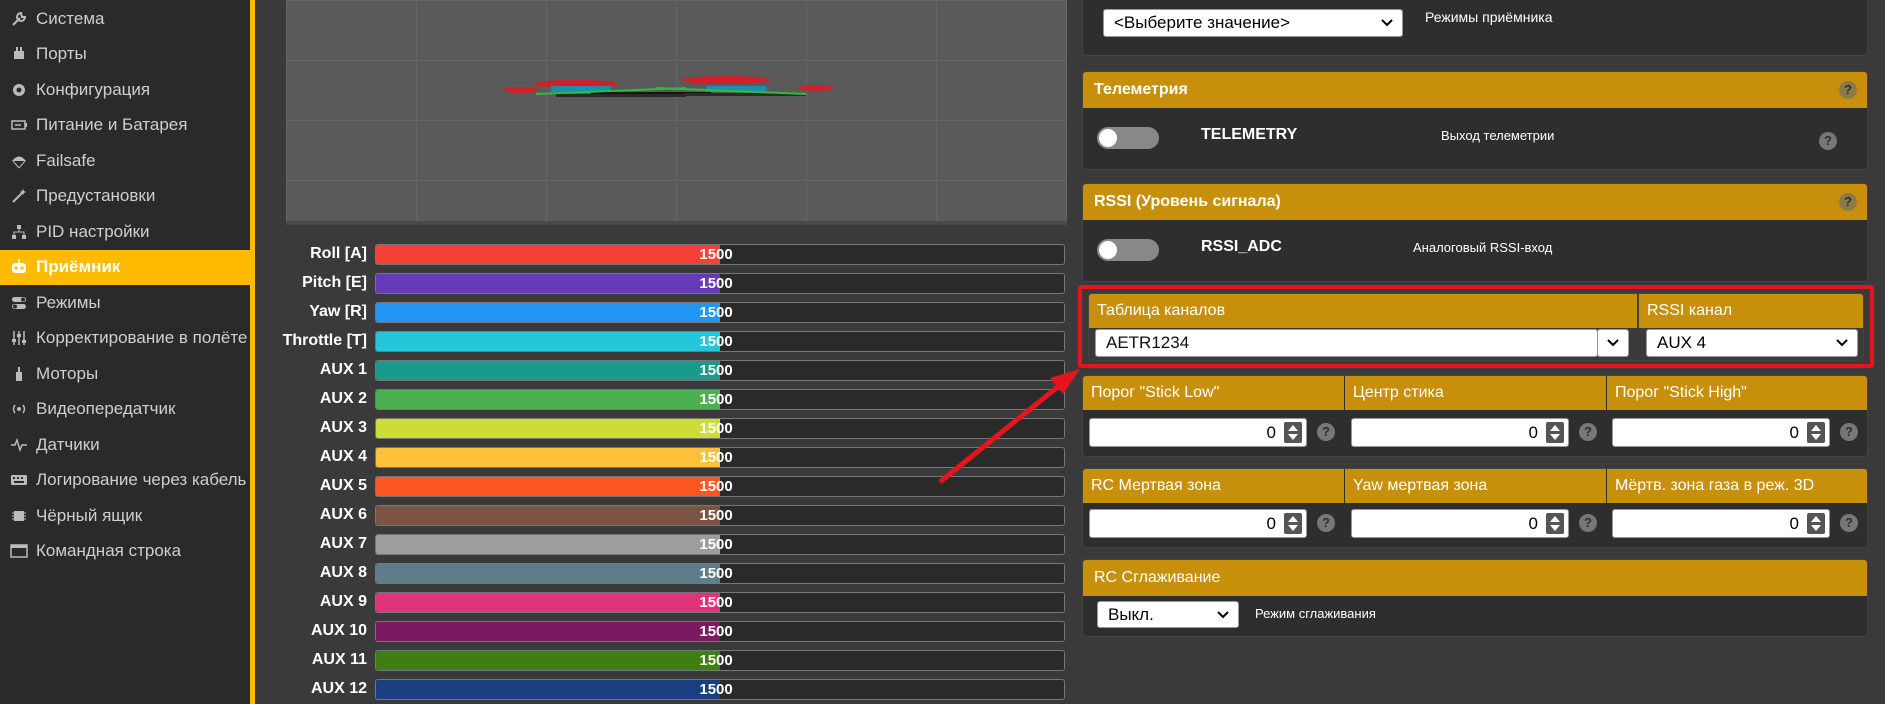  Describe the element at coordinates (127, 444) in the screenshot. I see `sidebar-item-13: Датчики` at that location.